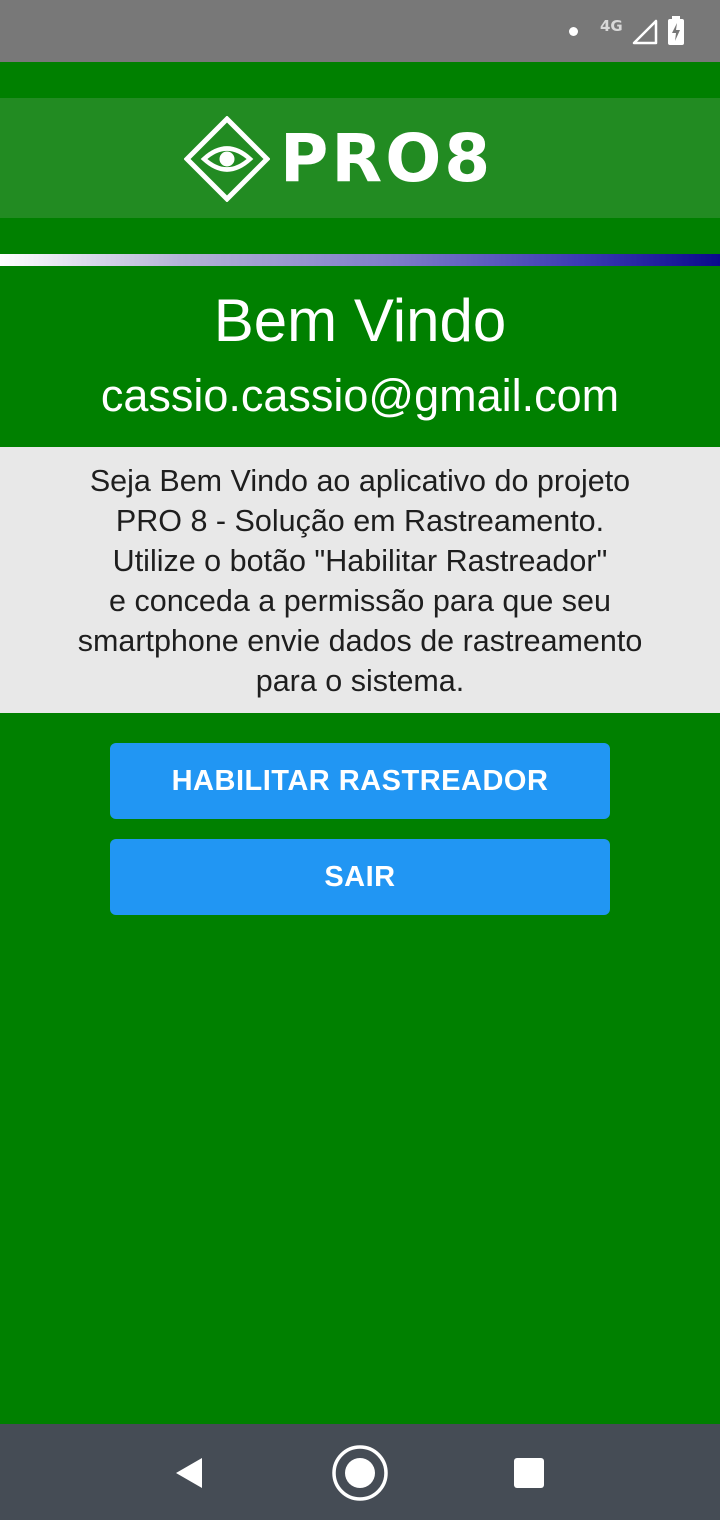  What do you see at coordinates (360, 320) in the screenshot?
I see `welcome-title: Bem Vindo` at bounding box center [360, 320].